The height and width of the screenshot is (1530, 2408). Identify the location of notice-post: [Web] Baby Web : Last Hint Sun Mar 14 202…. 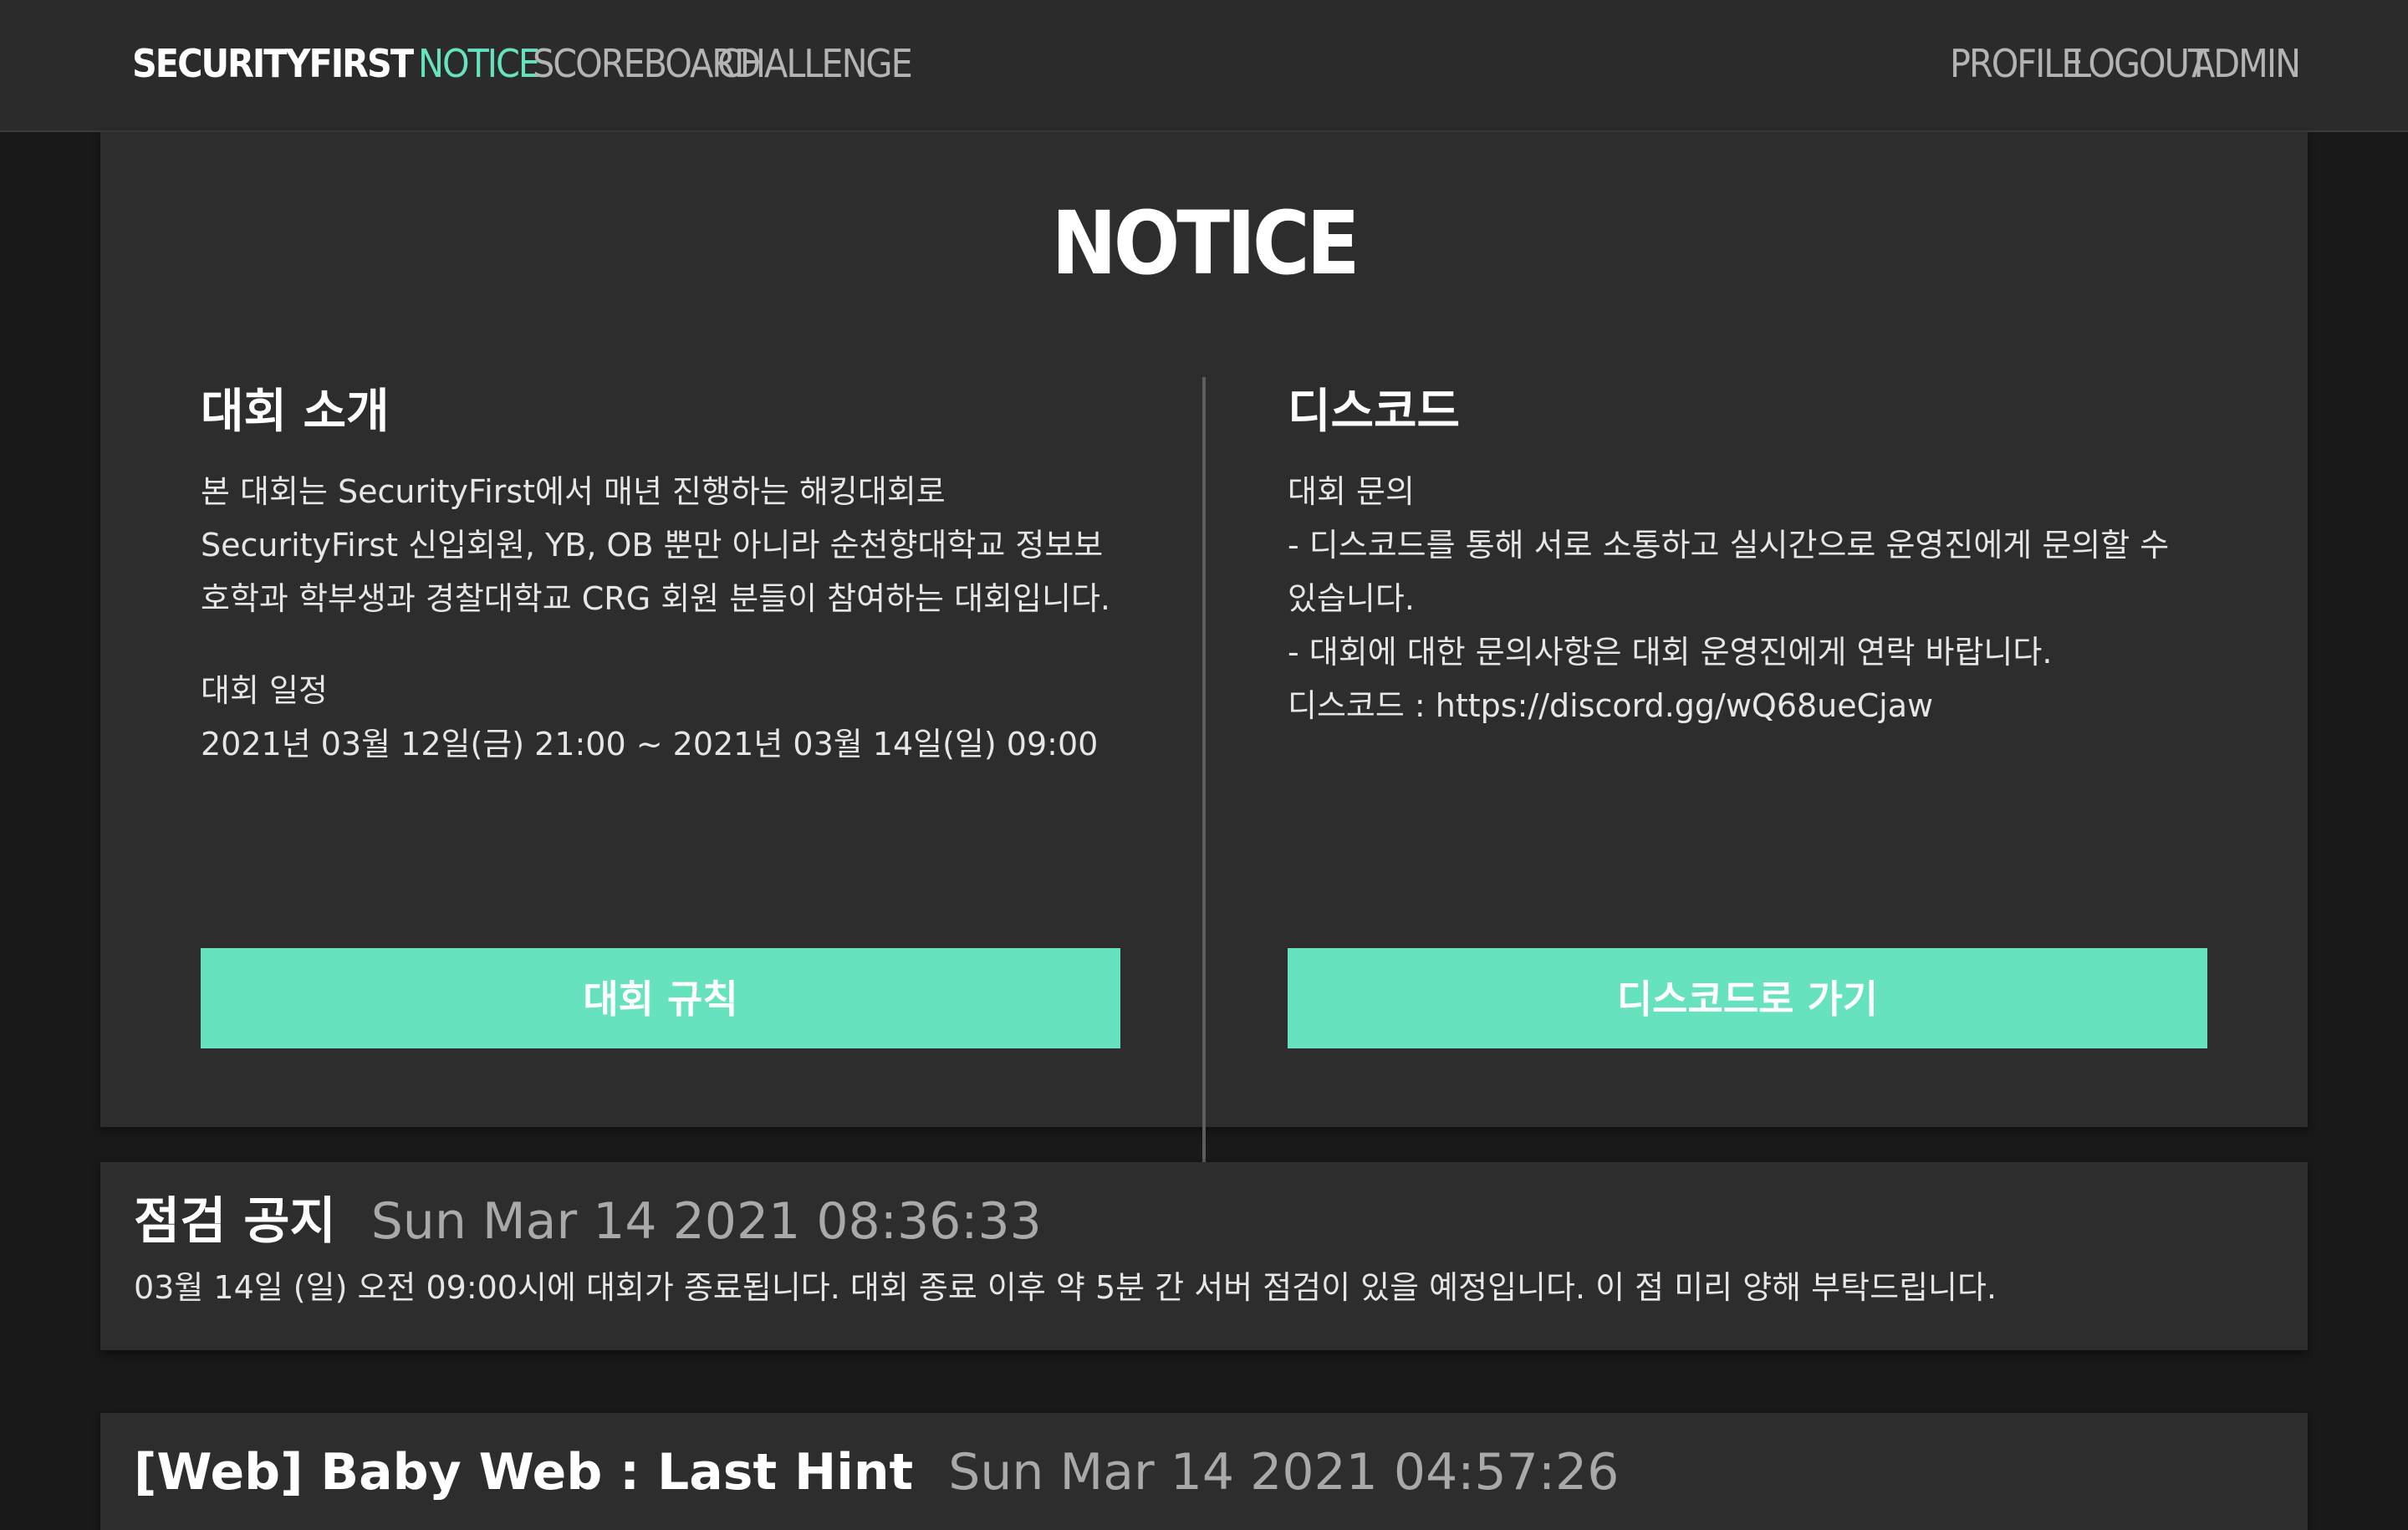
(1204, 1471).